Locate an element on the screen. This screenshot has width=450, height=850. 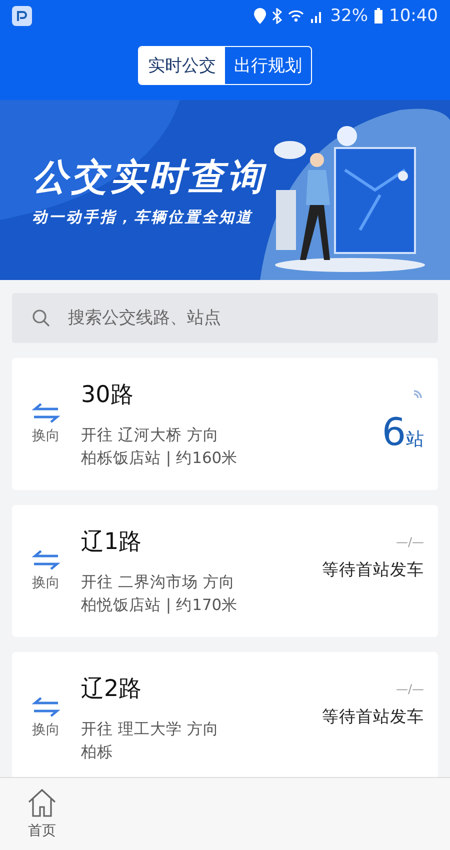
route-name: 30路 is located at coordinates (107, 395).